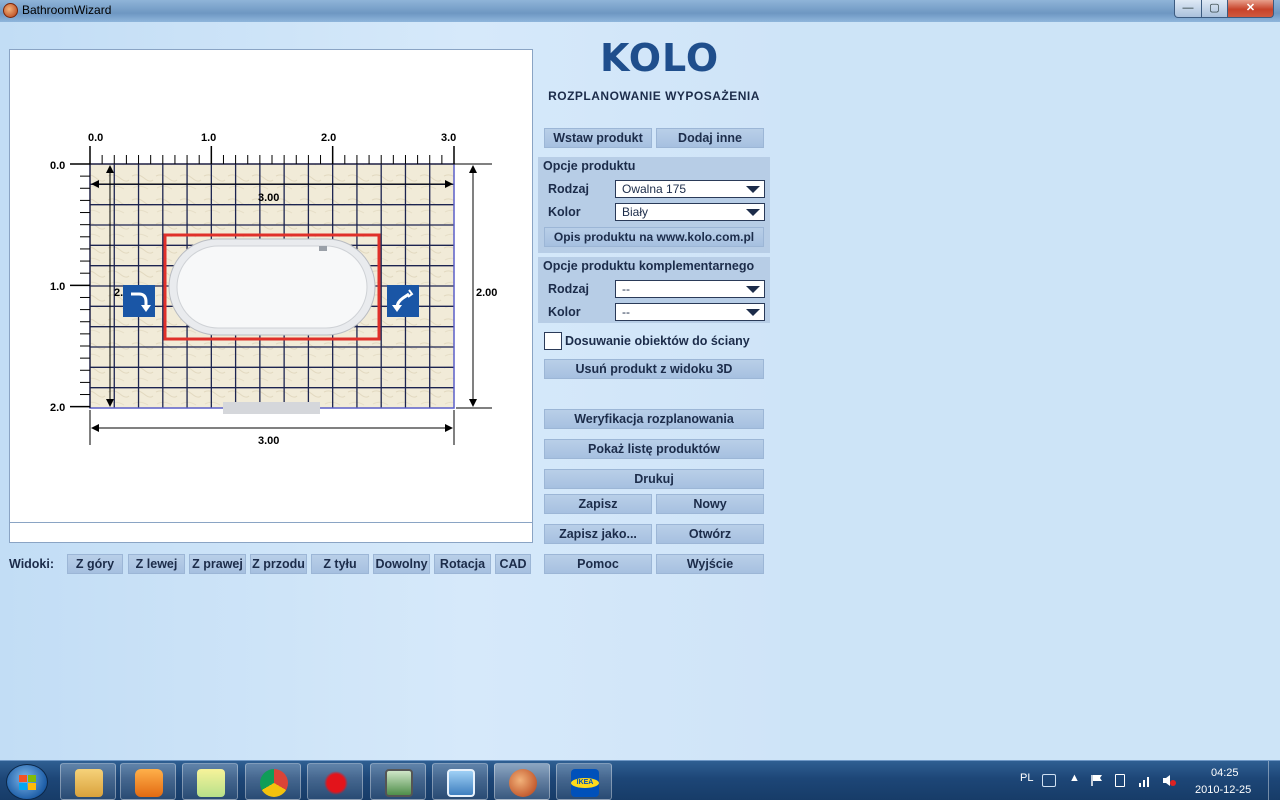 The height and width of the screenshot is (800, 1280). Describe the element at coordinates (268, 441) in the screenshot. I see `dimension-bottom-text: 3.00` at that location.